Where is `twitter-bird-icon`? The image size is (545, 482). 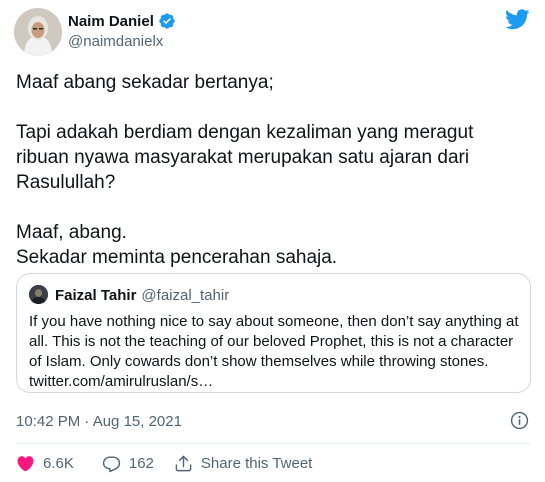
twitter-bird-icon is located at coordinates (517, 19).